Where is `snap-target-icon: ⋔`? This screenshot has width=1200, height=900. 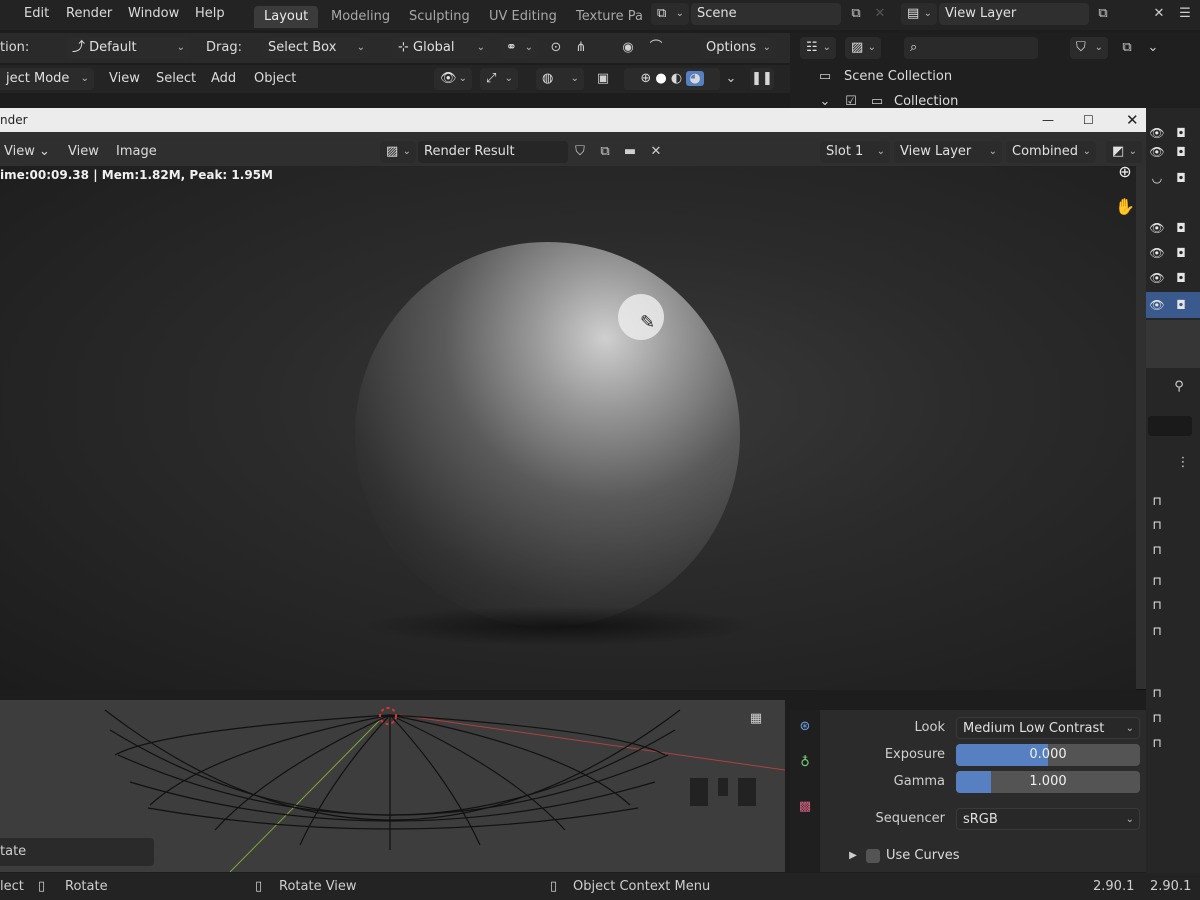
snap-target-icon: ⋔ is located at coordinates (581, 48).